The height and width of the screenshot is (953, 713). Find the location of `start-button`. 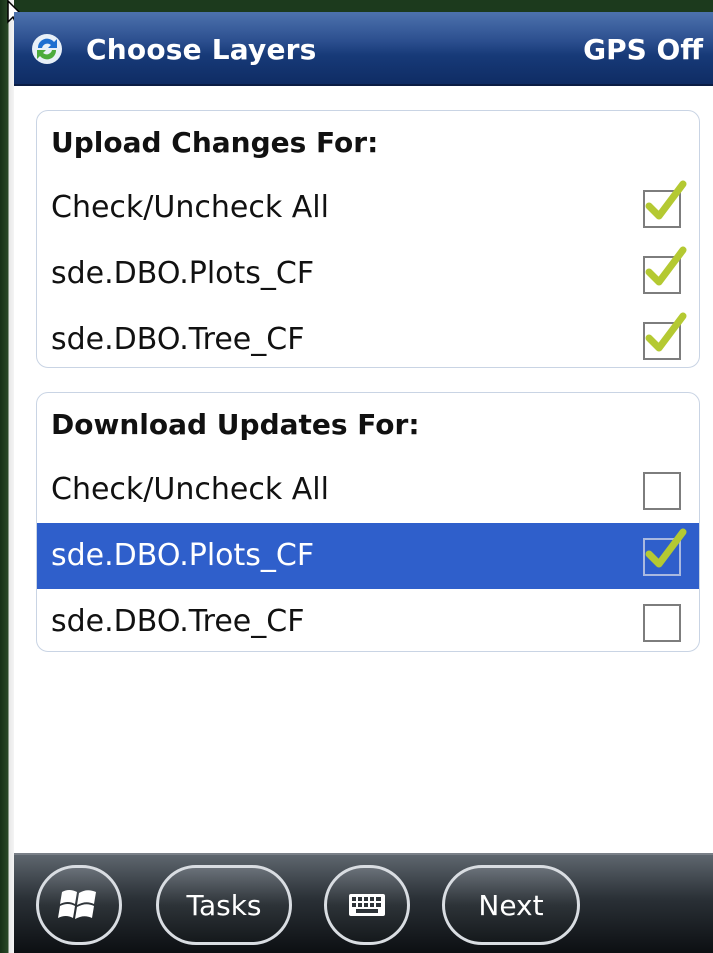

start-button is located at coordinates (79, 905).